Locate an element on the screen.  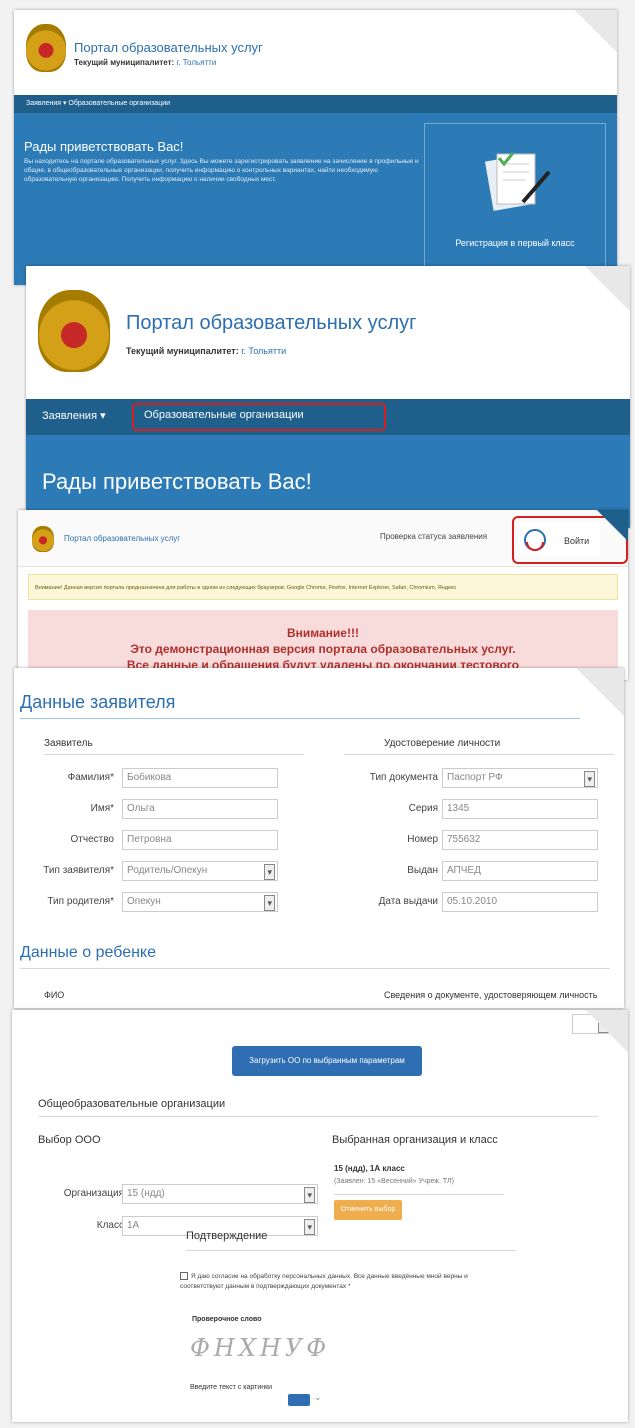
chevron-down-icon: ⌄ is located at coordinates (318, 1397).